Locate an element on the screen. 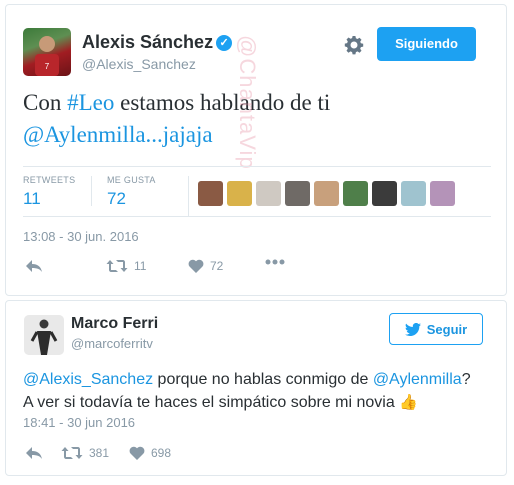 Image resolution: width=514 pixels, height=485 pixels. retweet-action: 381 is located at coordinates (85, 453).